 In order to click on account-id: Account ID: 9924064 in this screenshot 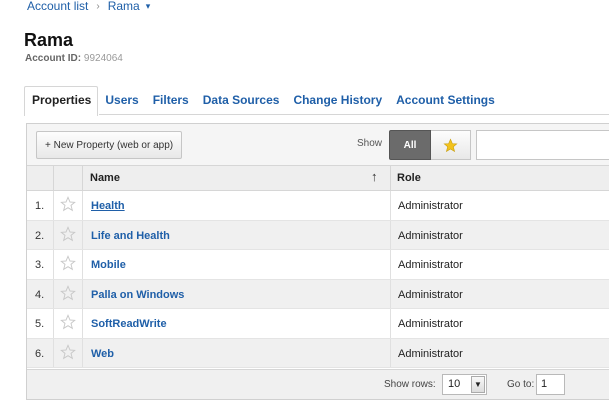, I will do `click(74, 58)`.